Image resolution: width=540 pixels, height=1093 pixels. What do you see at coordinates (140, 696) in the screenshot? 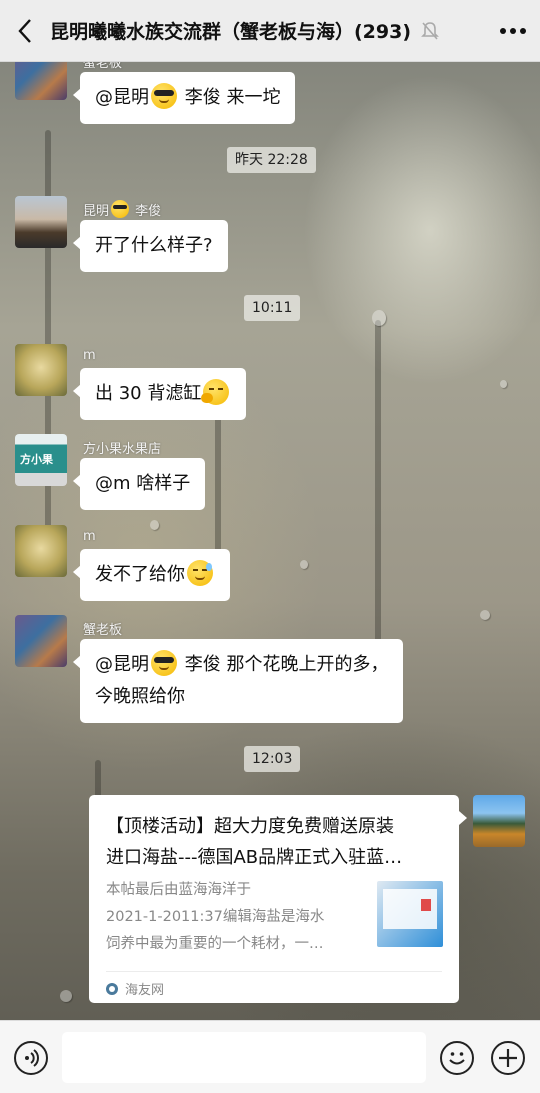
I see `message-text: 今晚照给你` at bounding box center [140, 696].